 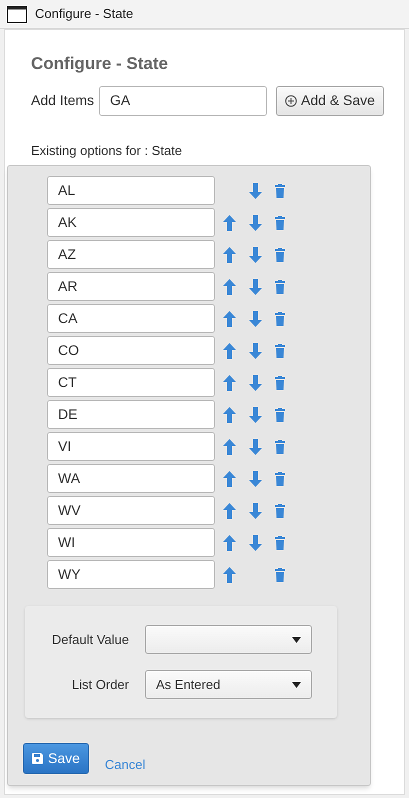 What do you see at coordinates (107, 151) in the screenshot?
I see `existing-options-label: Existing options for : State` at bounding box center [107, 151].